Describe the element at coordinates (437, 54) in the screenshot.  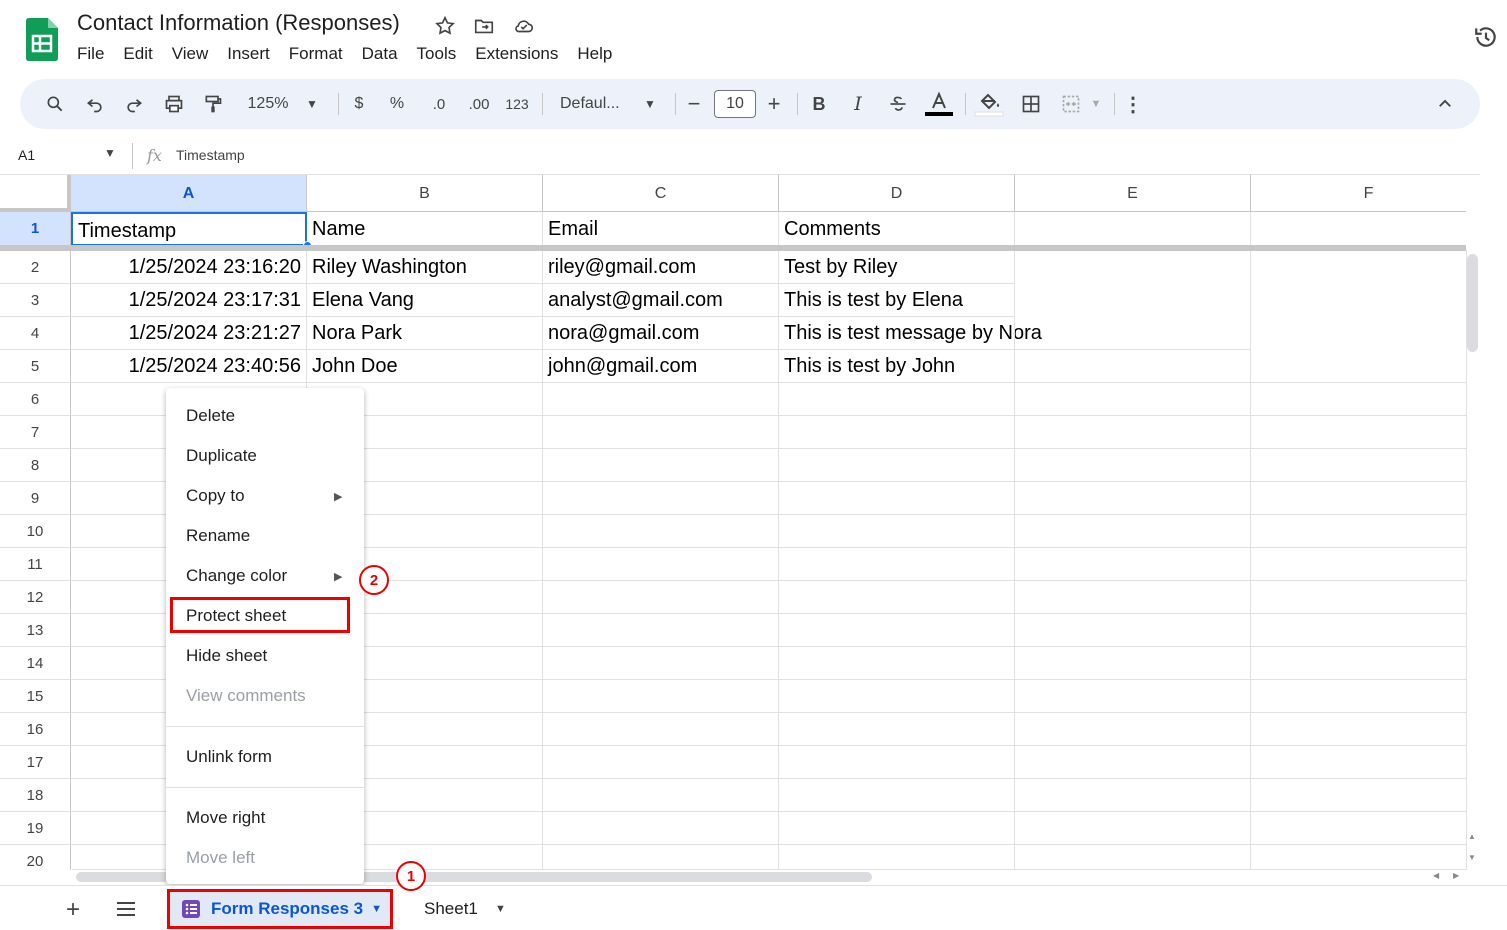
I see `menu-tools: Tools` at that location.